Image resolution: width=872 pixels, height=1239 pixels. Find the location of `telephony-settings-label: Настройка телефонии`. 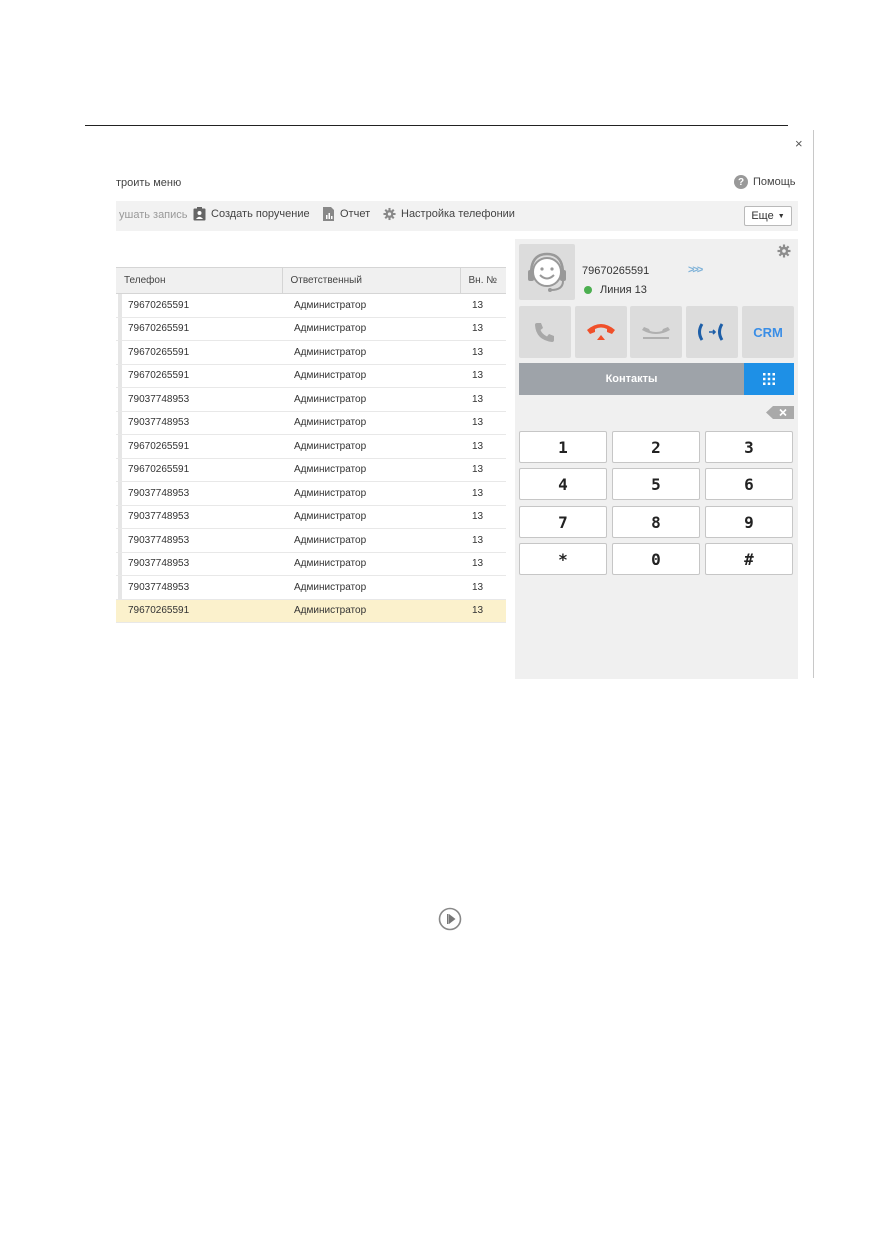

telephony-settings-label: Настройка телефонии is located at coordinates (458, 214).